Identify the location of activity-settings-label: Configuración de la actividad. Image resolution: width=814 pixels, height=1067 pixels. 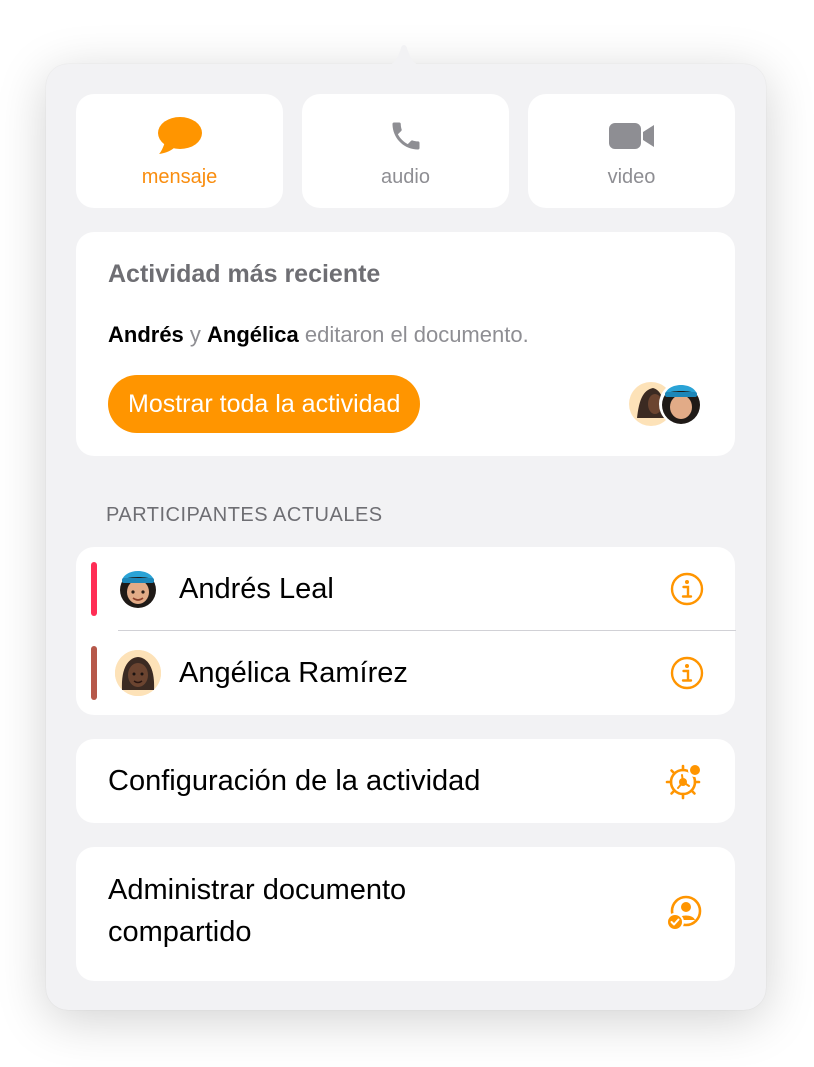
(294, 781).